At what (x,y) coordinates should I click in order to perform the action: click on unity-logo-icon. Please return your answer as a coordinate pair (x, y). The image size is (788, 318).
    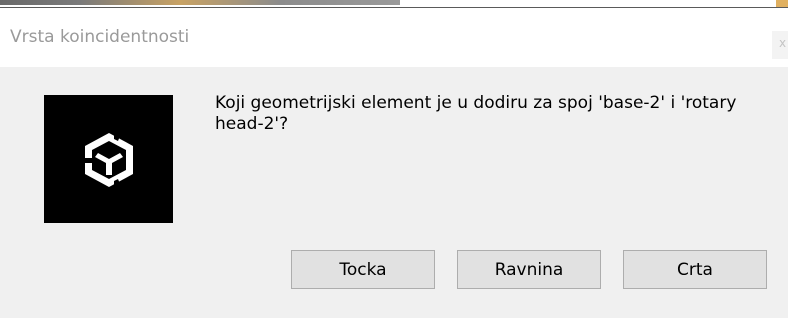
    Looking at the image, I should click on (108, 159).